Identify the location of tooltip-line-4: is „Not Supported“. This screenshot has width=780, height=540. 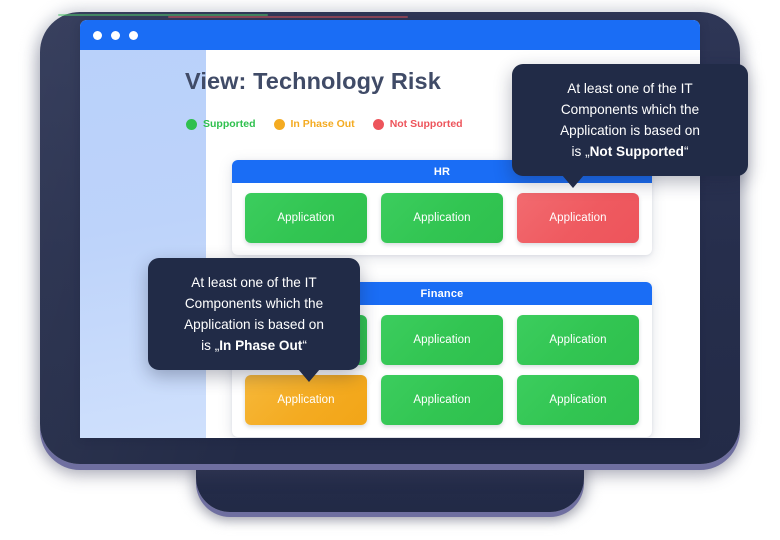
(630, 151).